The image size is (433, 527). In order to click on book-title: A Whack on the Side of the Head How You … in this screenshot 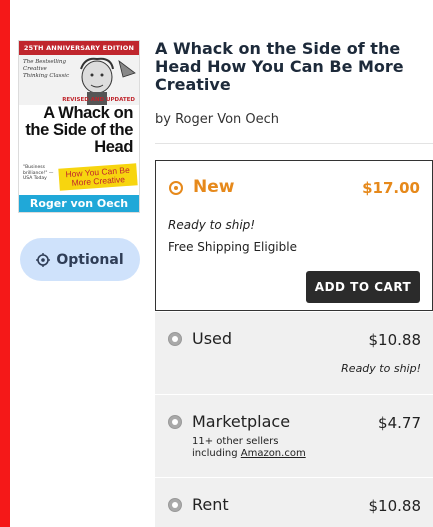, I will do `click(279, 66)`.